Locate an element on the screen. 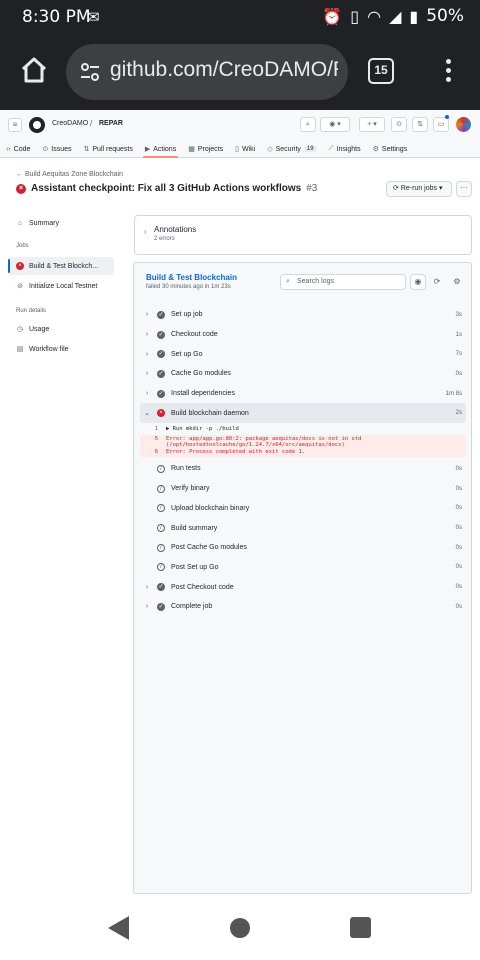 The image size is (480, 960). step-row: › ✓ Post Checkout code 0s is located at coordinates (303, 587).